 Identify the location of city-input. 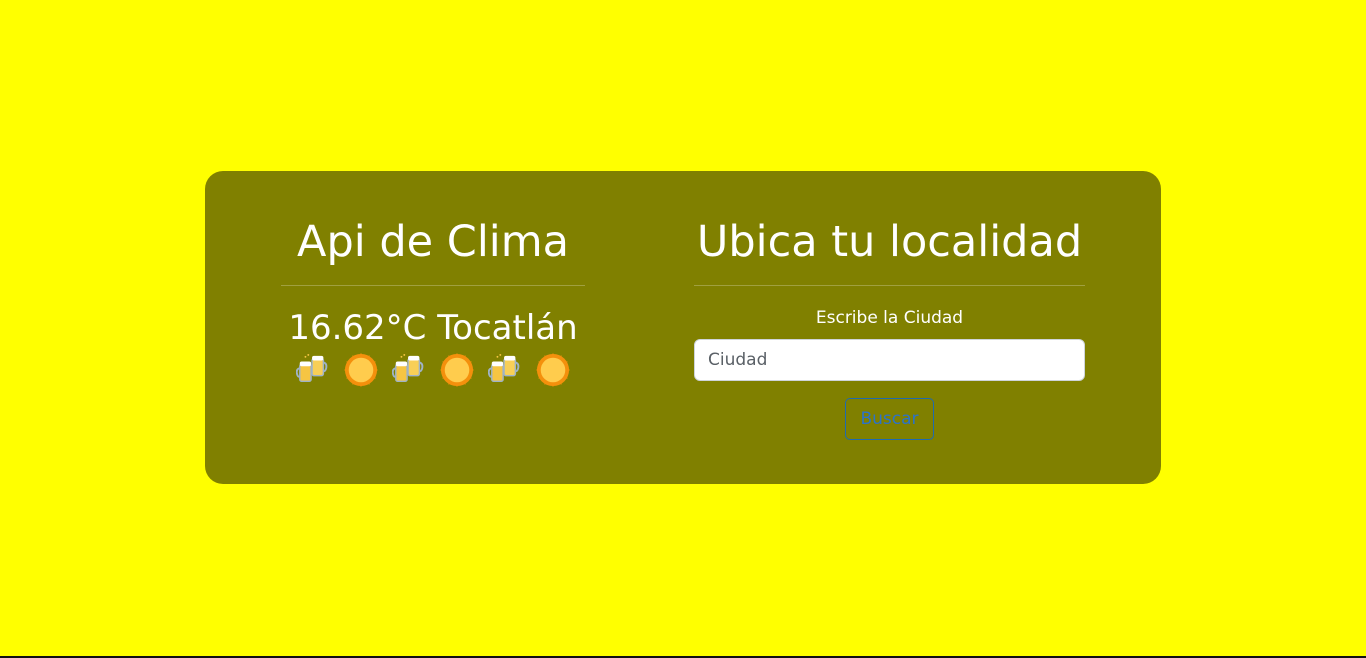
(889, 360).